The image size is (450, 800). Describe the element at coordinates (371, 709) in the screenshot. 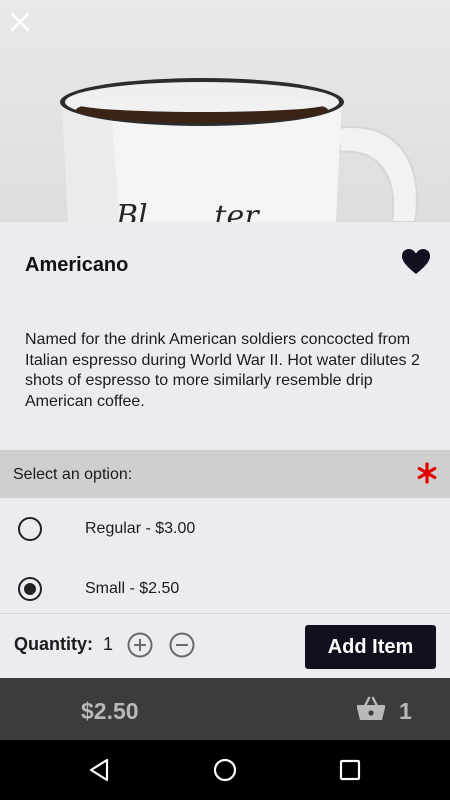

I see `basket-icon` at that location.